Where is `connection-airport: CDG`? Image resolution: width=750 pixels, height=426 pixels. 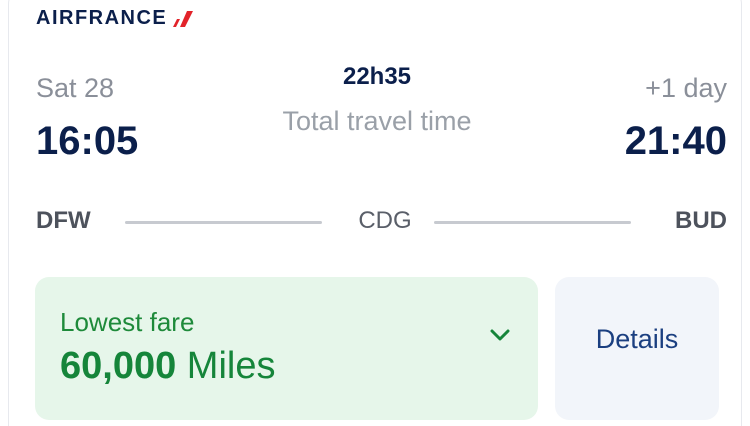 connection-airport: CDG is located at coordinates (385, 220).